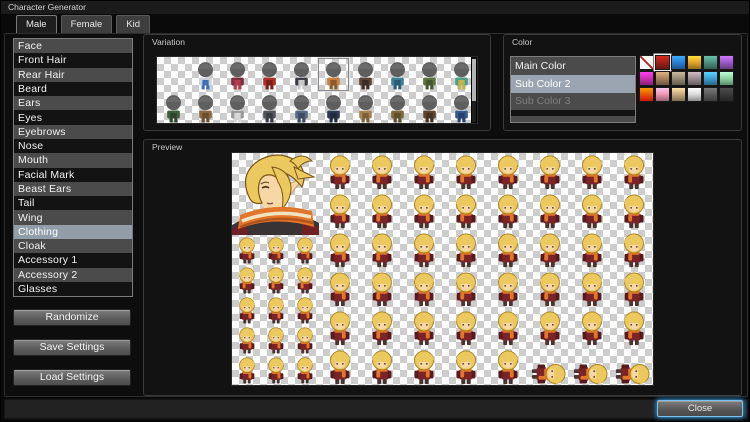  Describe the element at coordinates (73, 160) in the screenshot. I see `part-item-mouth: Mouth` at that location.